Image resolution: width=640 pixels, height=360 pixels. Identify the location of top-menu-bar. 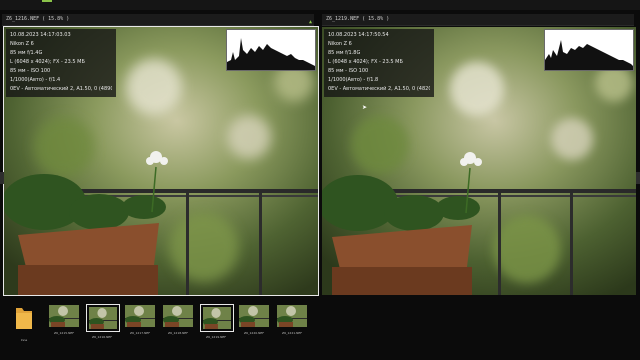
(320, 5).